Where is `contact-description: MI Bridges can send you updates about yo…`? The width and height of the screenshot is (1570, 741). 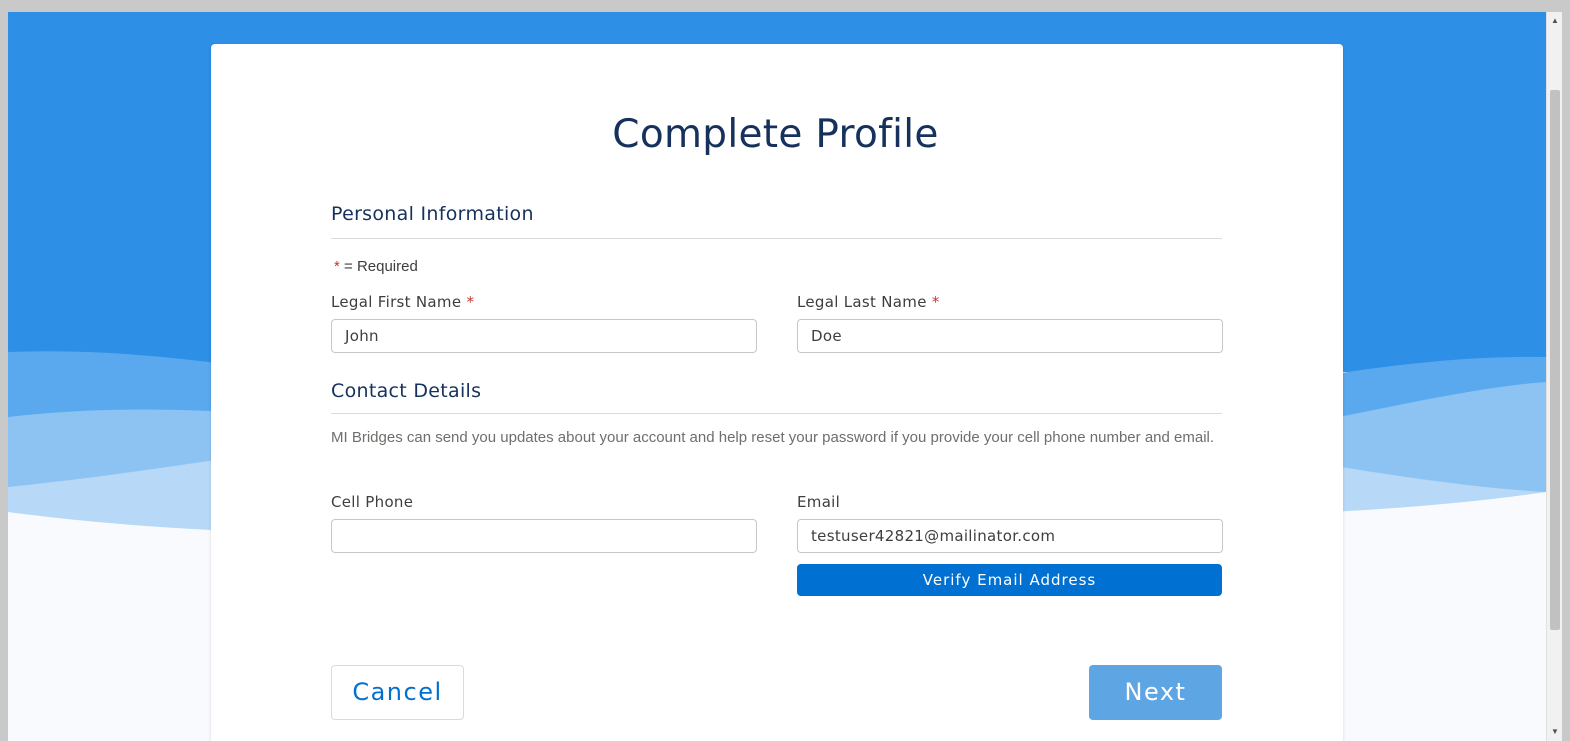
contact-description: MI Bridges can send you updates about yo… is located at coordinates (773, 437).